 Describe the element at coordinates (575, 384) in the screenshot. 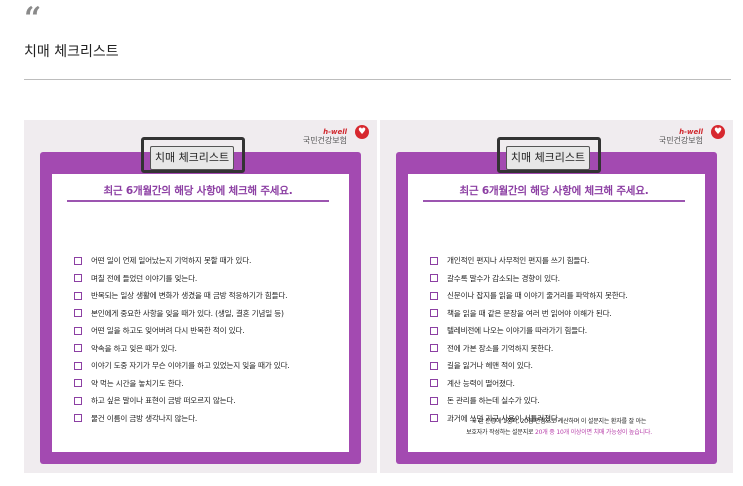

I see `checklist-item: 계산 능력이 떨어졌다.` at that location.